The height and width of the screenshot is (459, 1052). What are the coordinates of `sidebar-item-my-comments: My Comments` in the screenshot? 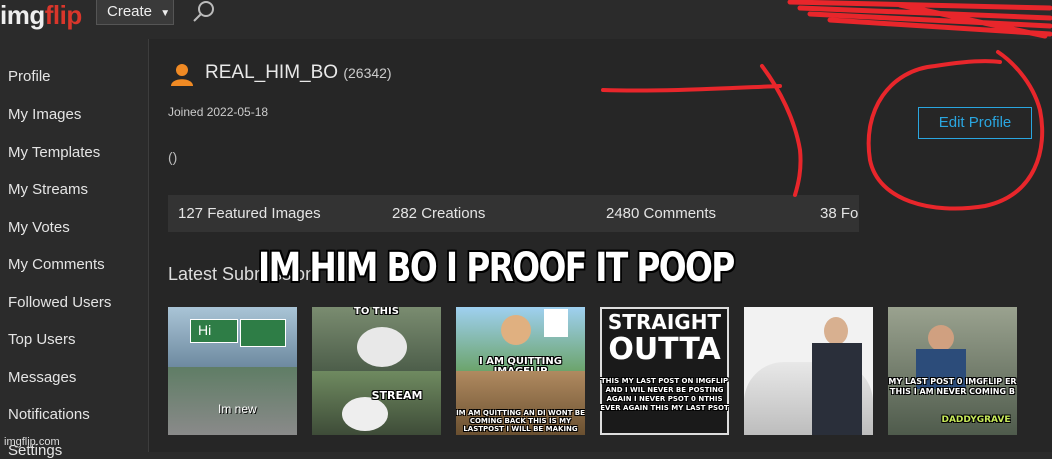 It's located at (56, 264).